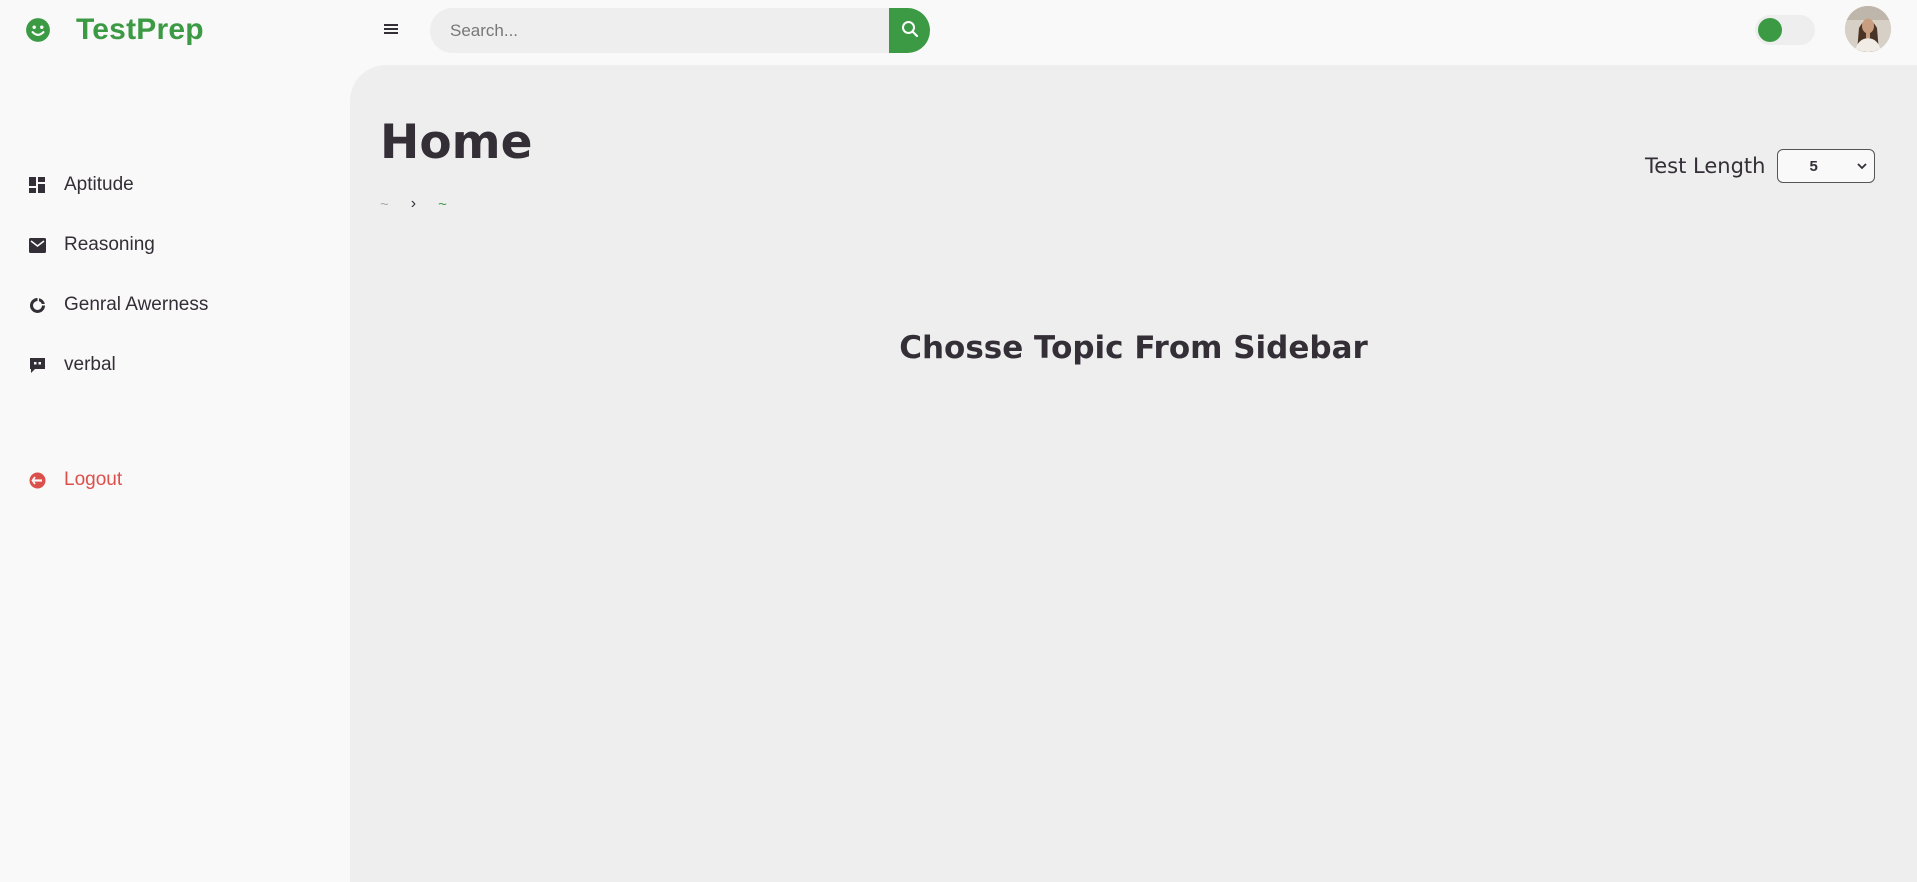  Describe the element at coordinates (1133, 348) in the screenshot. I see `empty-state-message: Chosse Topic From Sidebar` at that location.